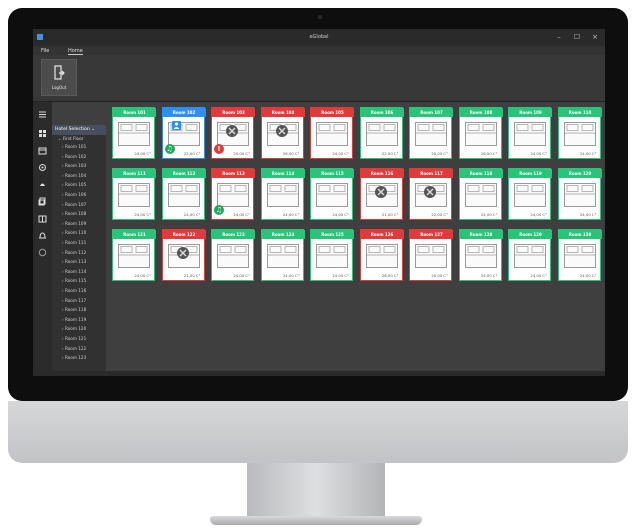 The image size is (632, 531). I want to click on menu-home: Home, so click(75, 51).